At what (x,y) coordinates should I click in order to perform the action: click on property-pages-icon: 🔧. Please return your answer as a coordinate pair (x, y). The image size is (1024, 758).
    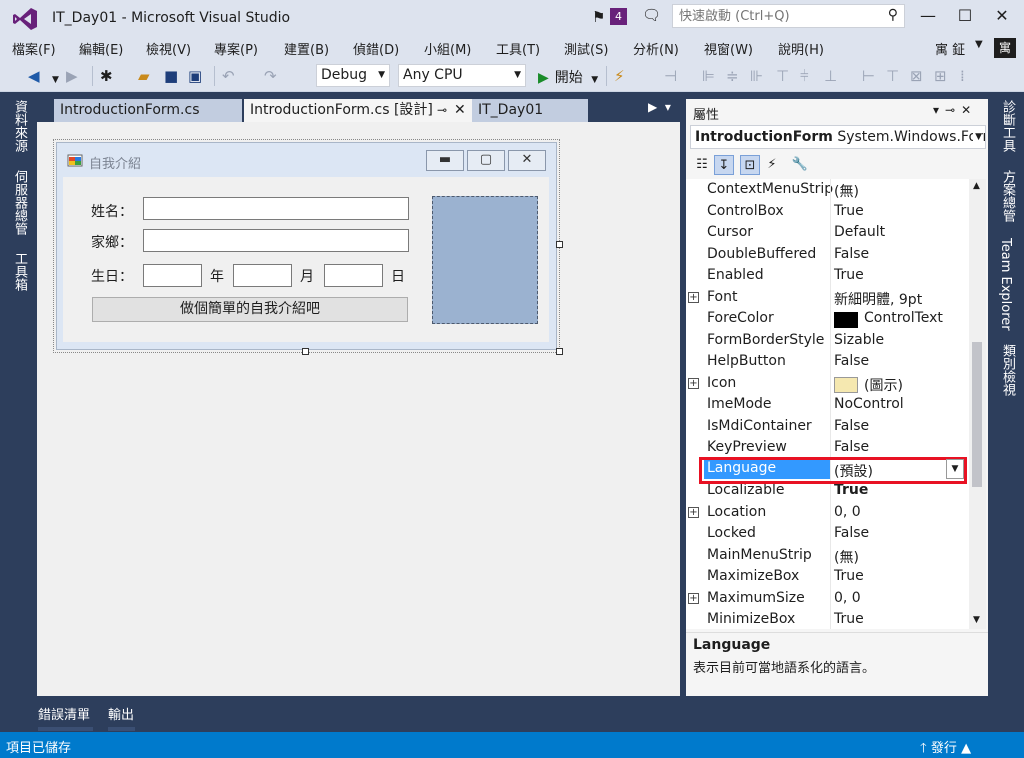
    Looking at the image, I should click on (800, 165).